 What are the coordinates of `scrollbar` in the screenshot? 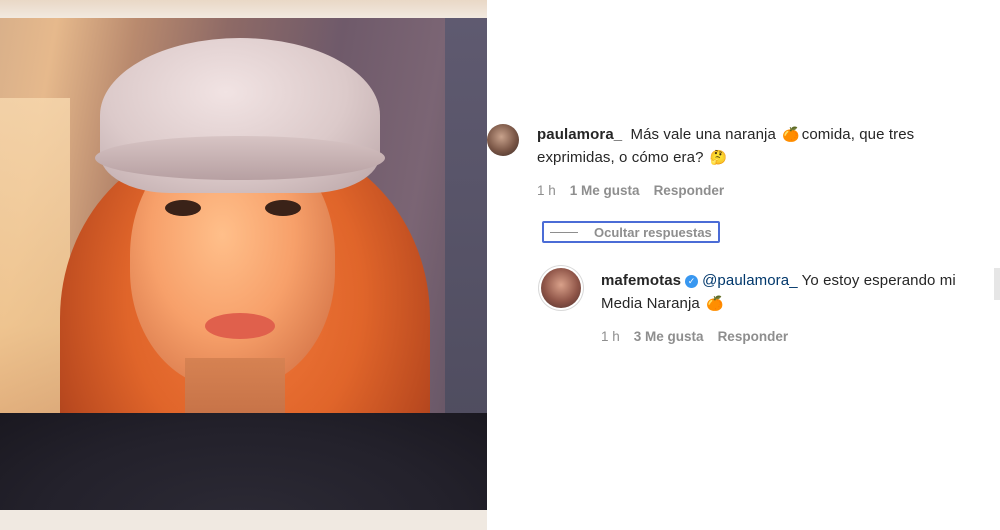 It's located at (997, 284).